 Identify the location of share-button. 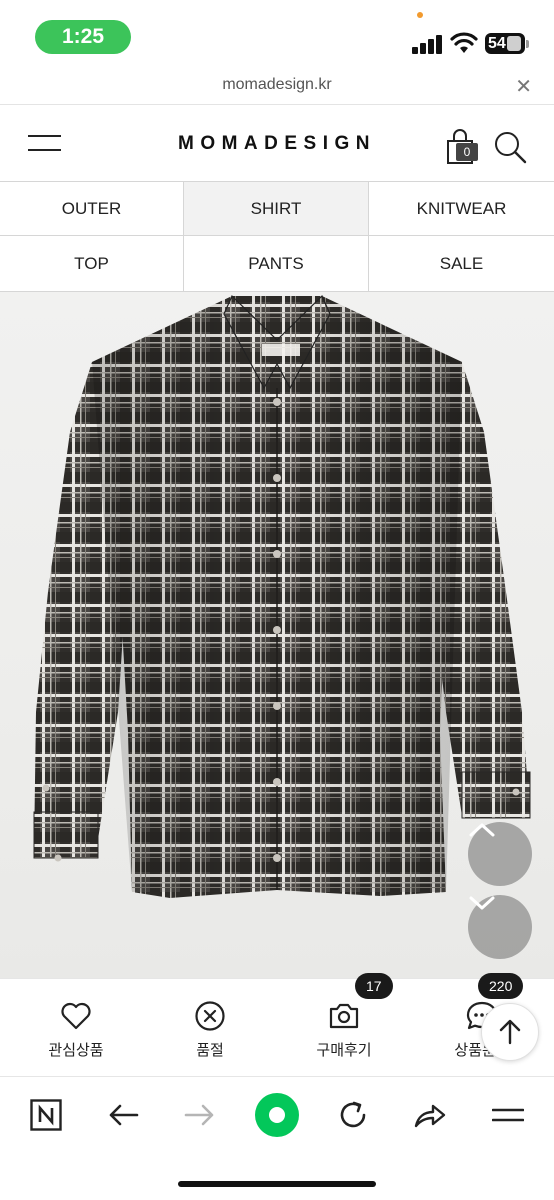
(430, 1115).